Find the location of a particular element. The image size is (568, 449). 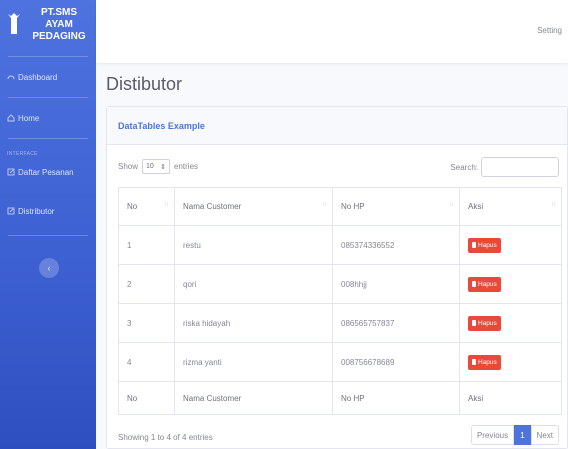

pagination: Previous 1 Next is located at coordinates (514, 435).